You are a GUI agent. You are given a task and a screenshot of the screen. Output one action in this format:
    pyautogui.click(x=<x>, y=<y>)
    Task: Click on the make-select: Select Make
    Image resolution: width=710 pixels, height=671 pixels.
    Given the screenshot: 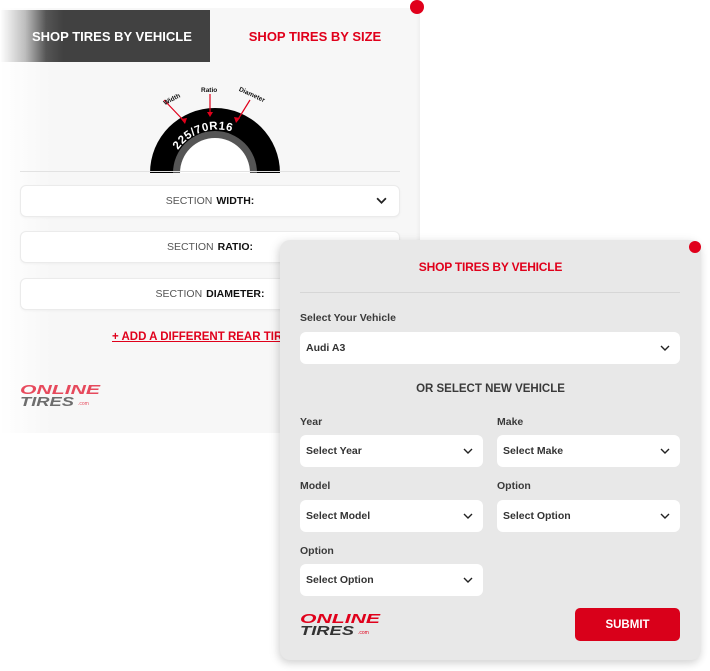 What is the action you would take?
    pyautogui.click(x=588, y=451)
    